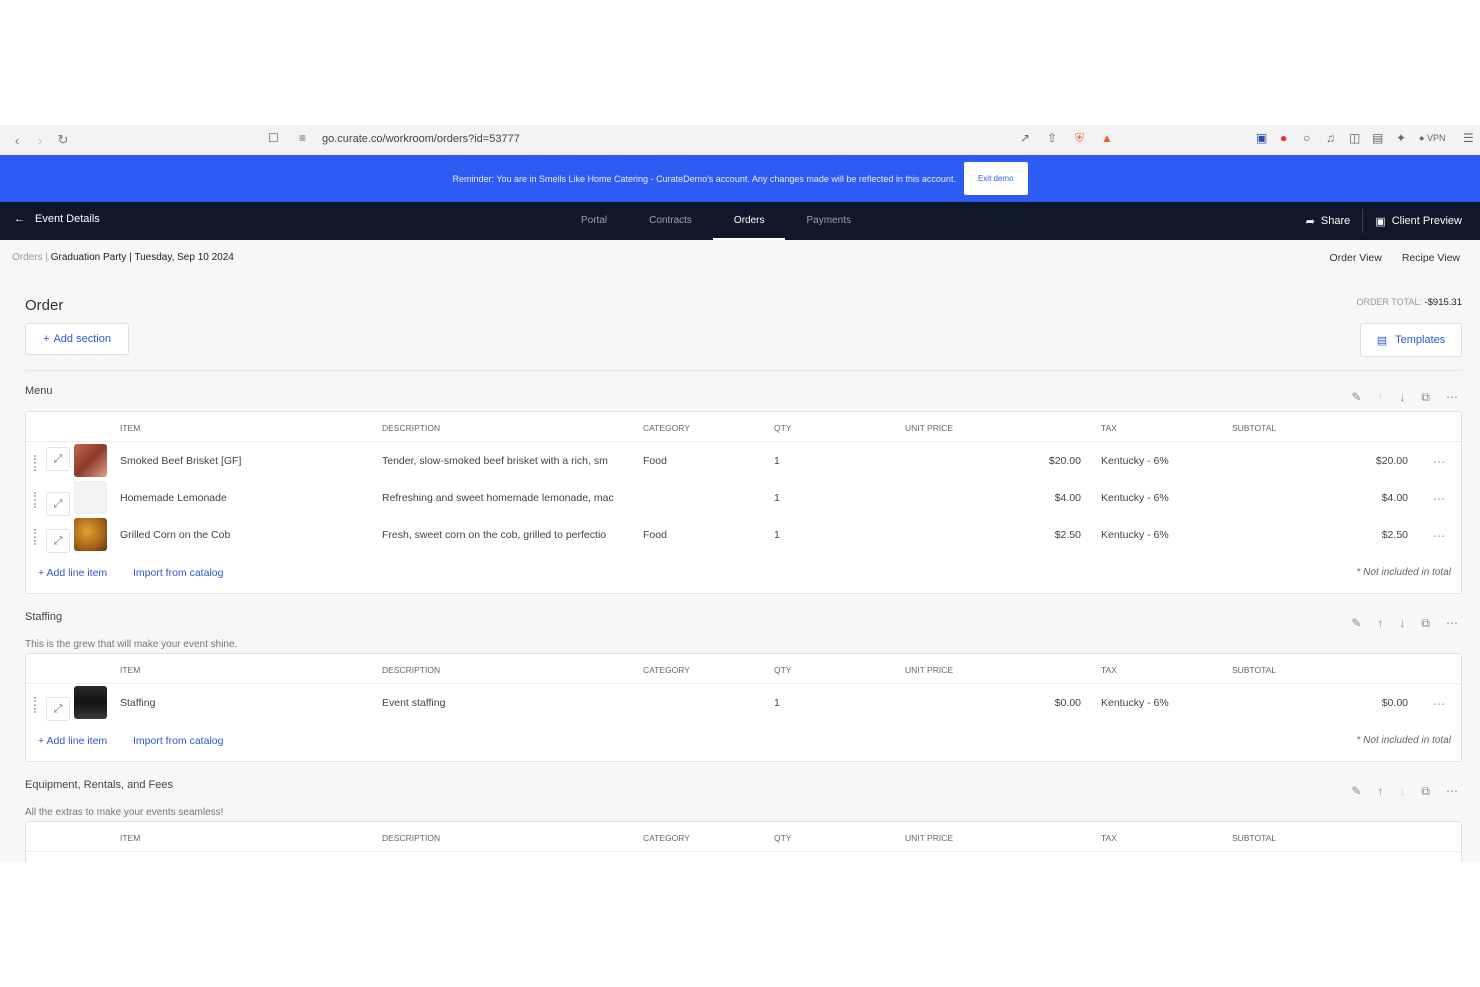  I want to click on column-category: CATEGORY, so click(666, 838).